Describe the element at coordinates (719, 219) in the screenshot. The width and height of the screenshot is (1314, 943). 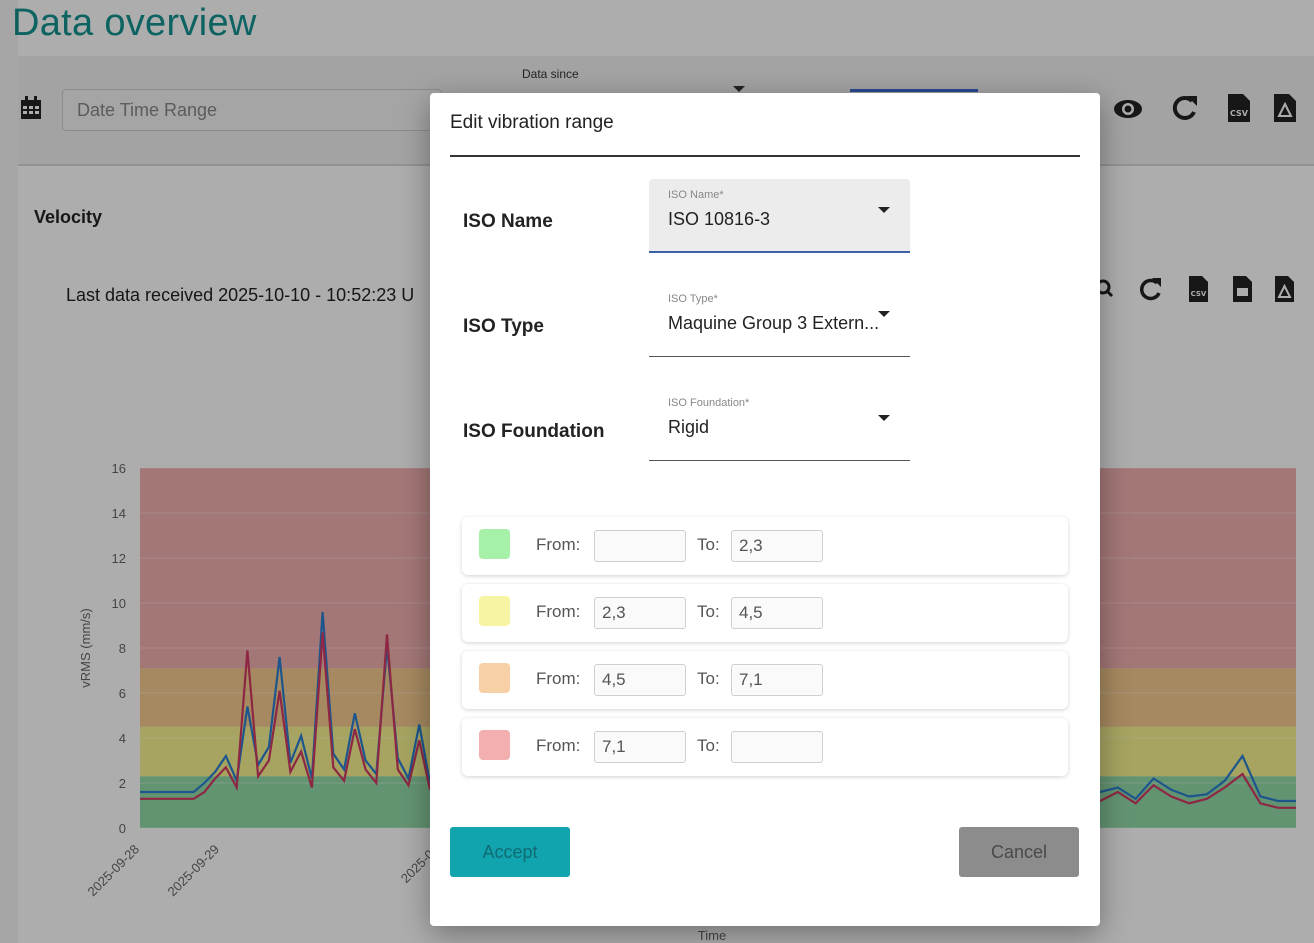
I see `iso-name-value: ISO 10816-3` at that location.